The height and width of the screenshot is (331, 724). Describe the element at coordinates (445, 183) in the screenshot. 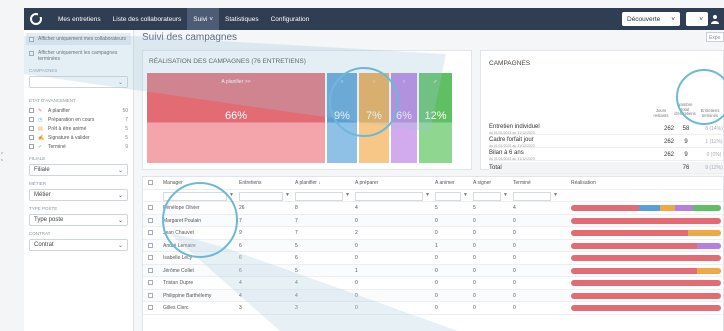

I see `column-header: A animer` at that location.